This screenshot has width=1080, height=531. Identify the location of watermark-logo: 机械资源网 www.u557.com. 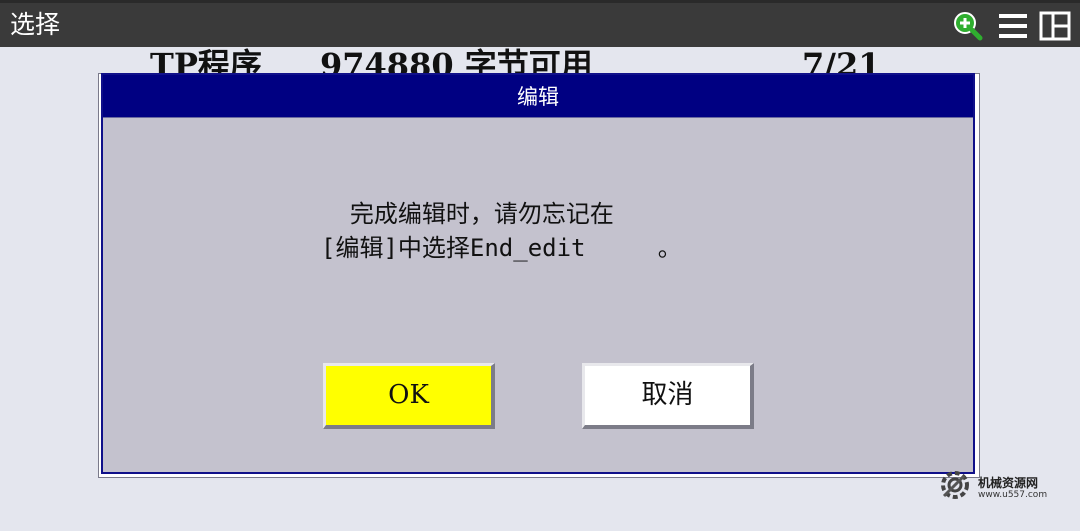
(1006, 486).